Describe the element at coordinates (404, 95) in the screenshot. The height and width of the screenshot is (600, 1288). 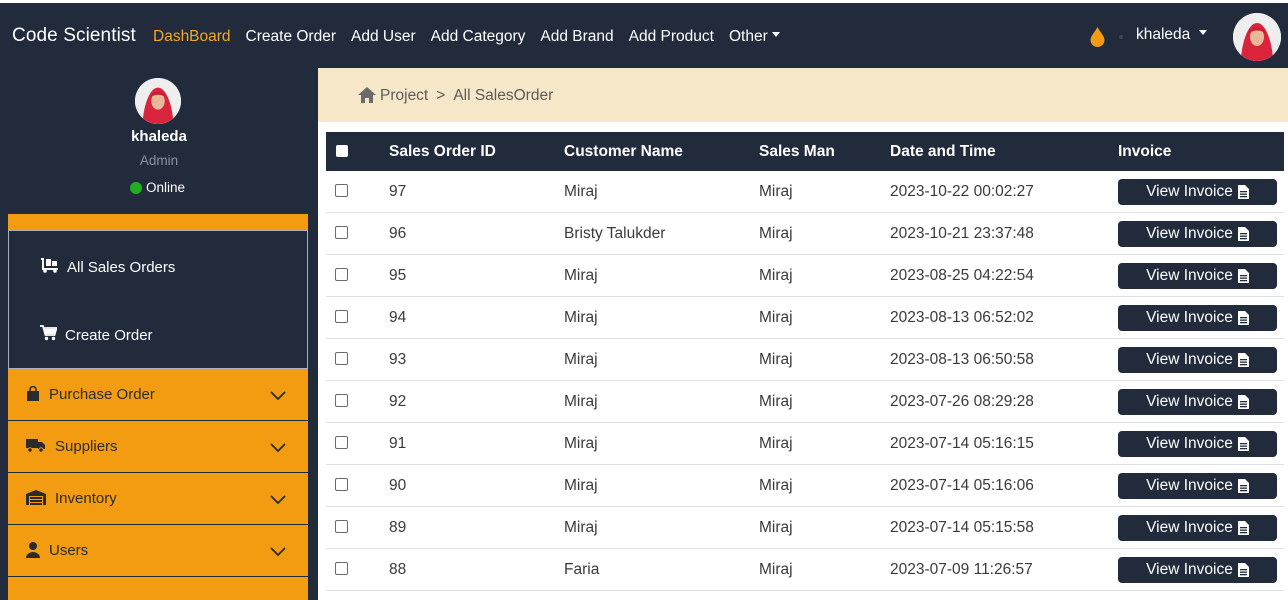
I see `breadcrumb-root: Project` at that location.